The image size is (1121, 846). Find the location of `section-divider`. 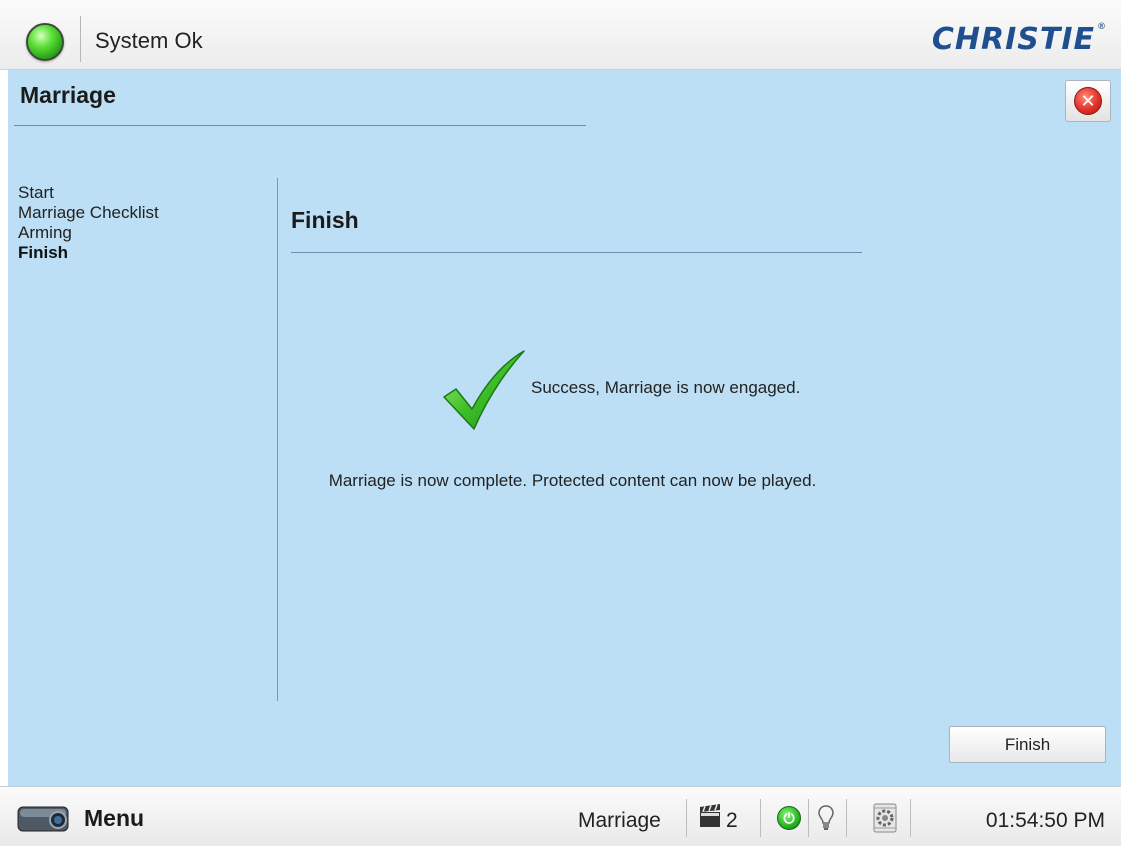

section-divider is located at coordinates (576, 252).